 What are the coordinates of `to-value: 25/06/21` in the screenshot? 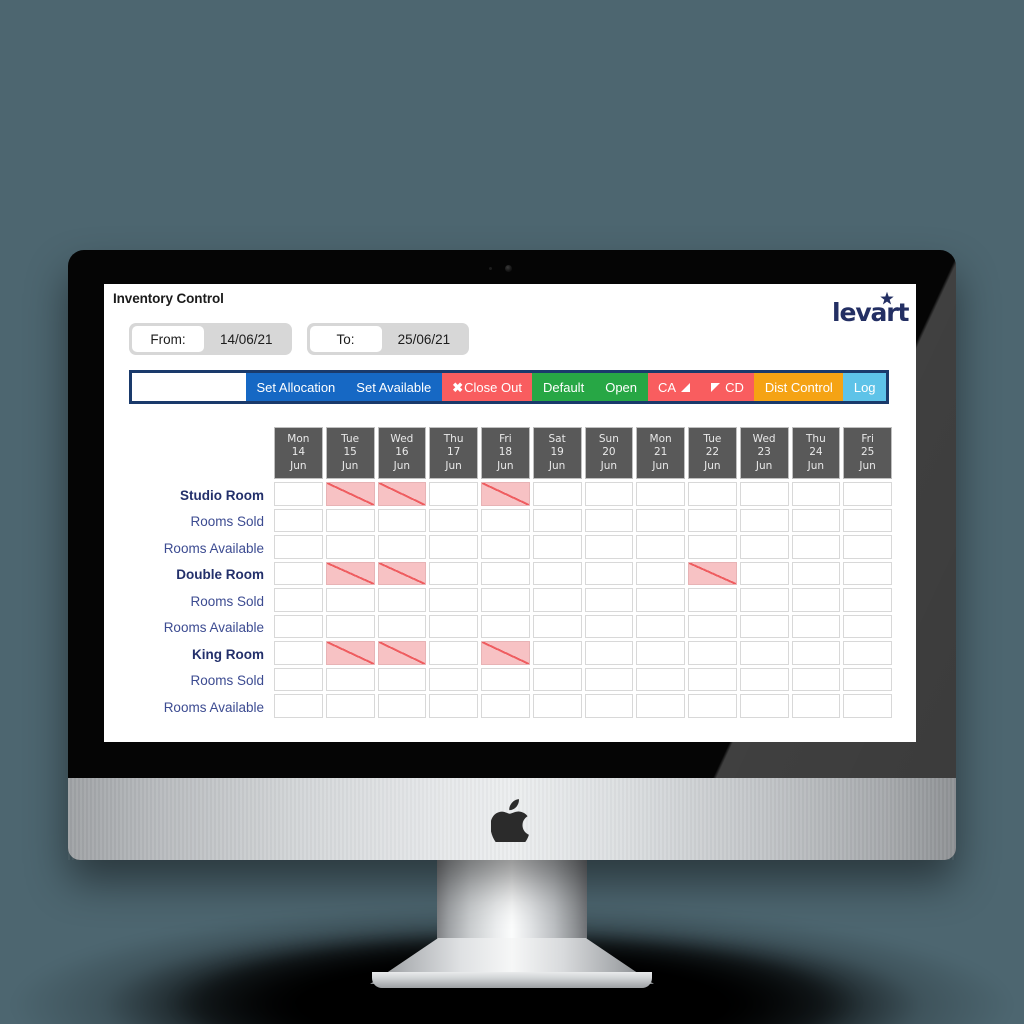 It's located at (424, 339).